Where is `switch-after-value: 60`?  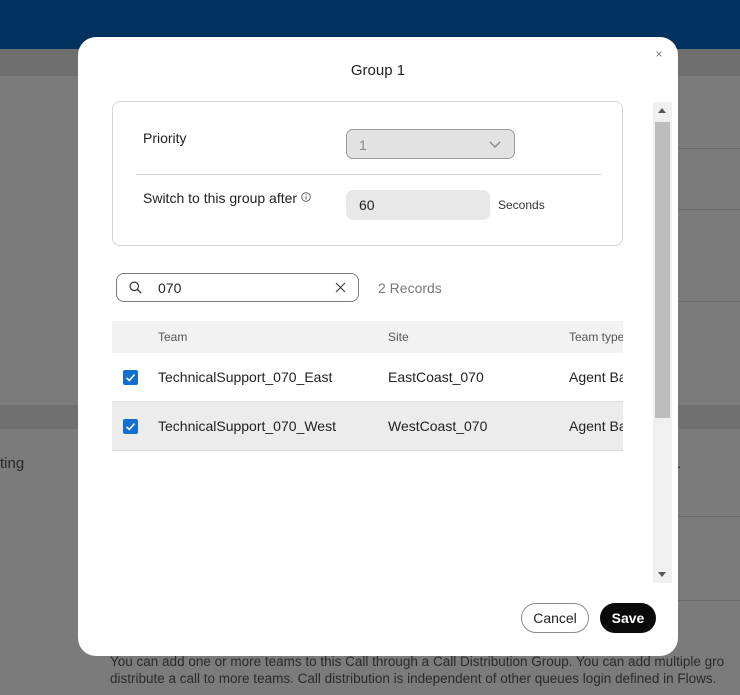 switch-after-value: 60 is located at coordinates (367, 205).